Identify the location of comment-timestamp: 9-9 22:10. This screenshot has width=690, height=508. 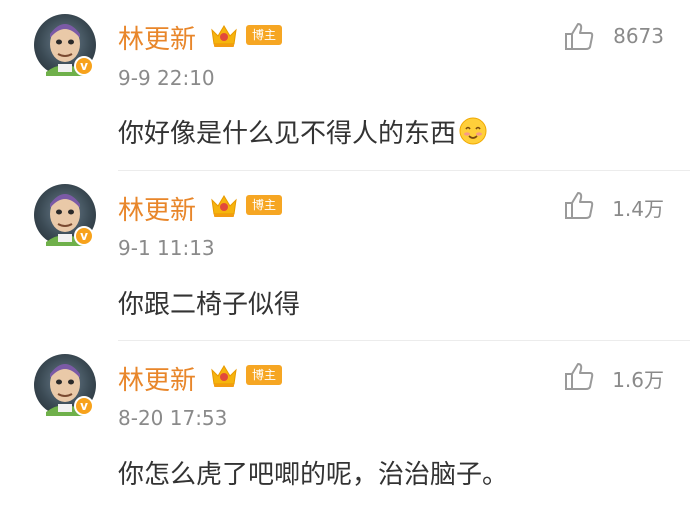
(166, 78).